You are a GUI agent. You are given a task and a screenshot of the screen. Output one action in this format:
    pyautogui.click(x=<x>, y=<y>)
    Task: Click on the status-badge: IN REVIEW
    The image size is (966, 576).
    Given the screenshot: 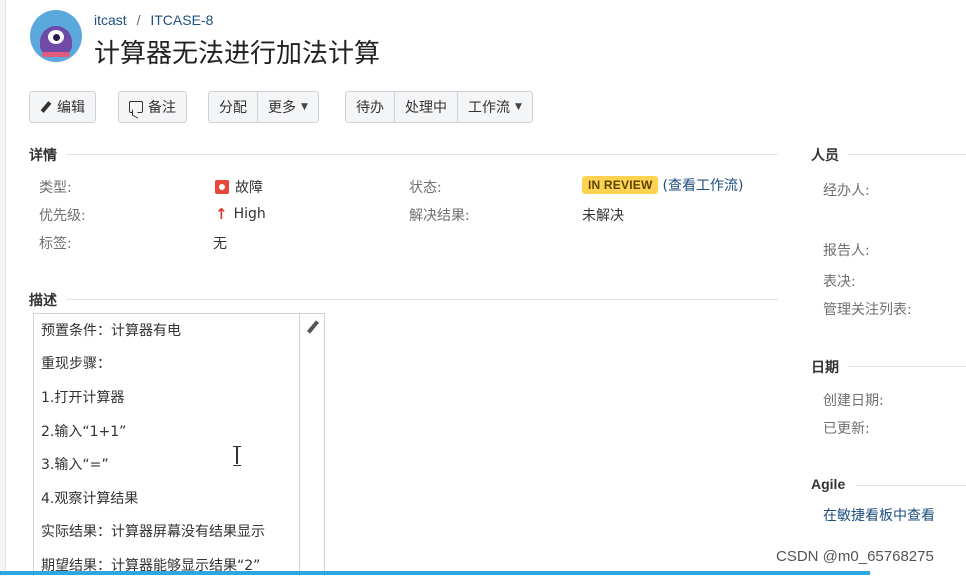 What is the action you would take?
    pyautogui.click(x=620, y=185)
    